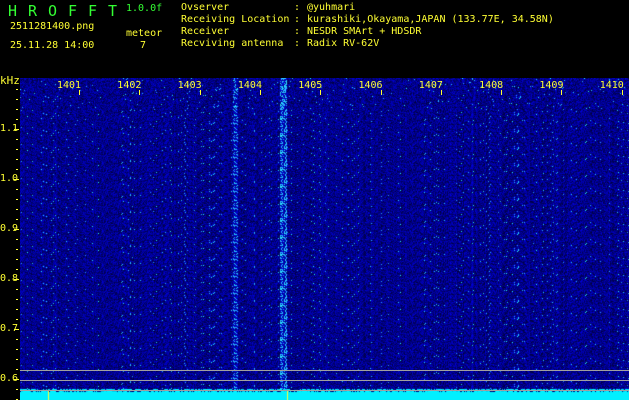 This screenshot has height=400, width=629. Describe the element at coordinates (430, 85) in the screenshot. I see `freq-label: 1407` at that location.